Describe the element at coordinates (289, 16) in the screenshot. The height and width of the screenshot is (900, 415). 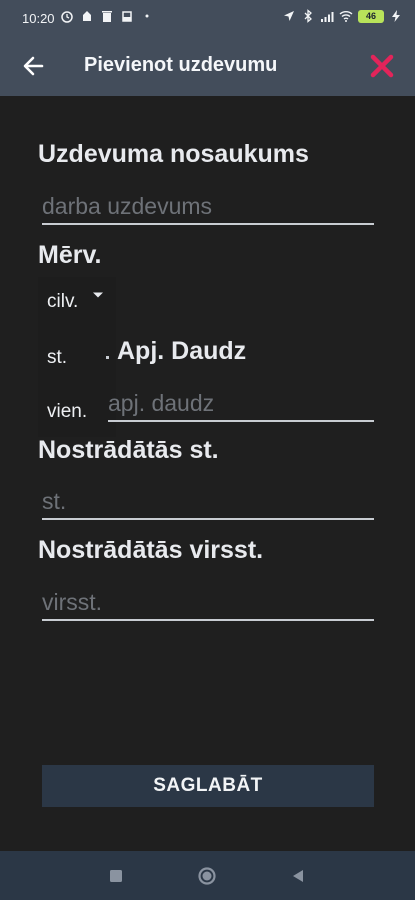
I see `location-icon` at that location.